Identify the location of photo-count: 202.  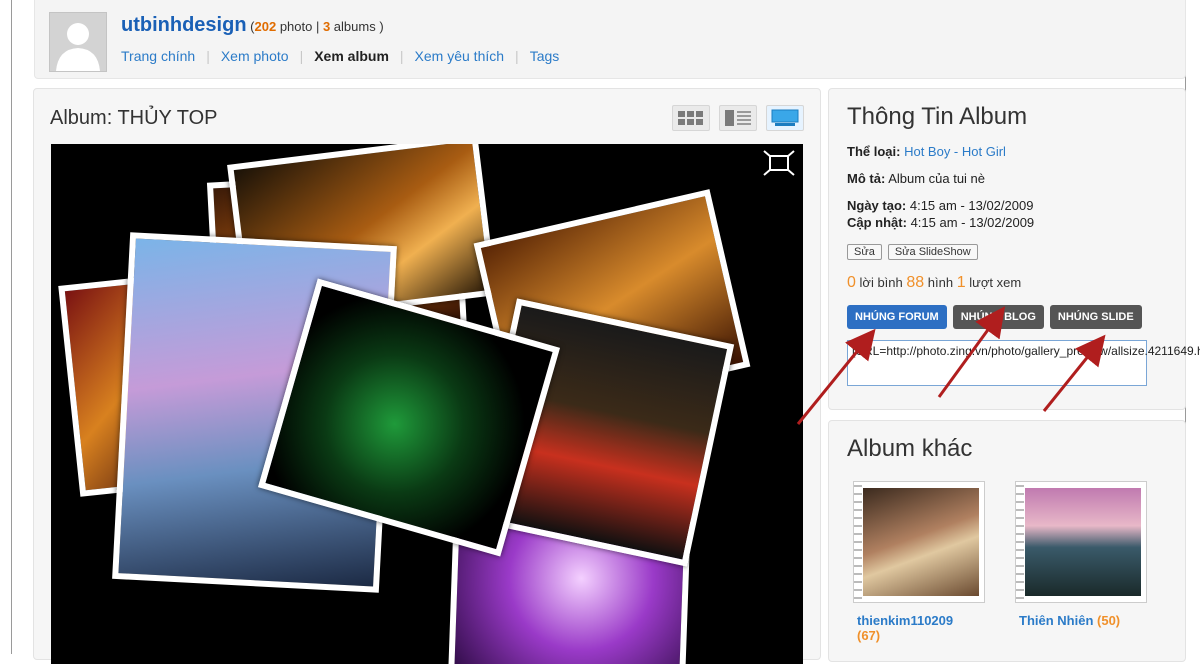
(265, 26).